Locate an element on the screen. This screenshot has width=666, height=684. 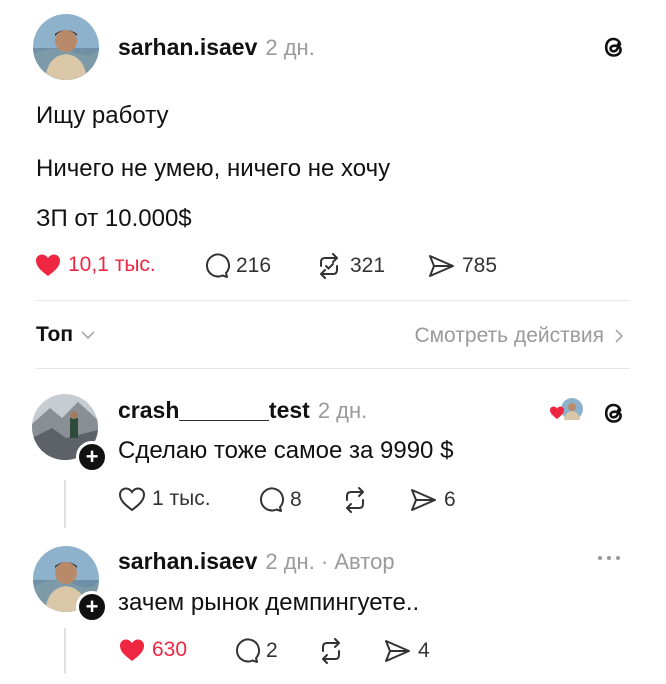
comment-count: 216 is located at coordinates (254, 265).